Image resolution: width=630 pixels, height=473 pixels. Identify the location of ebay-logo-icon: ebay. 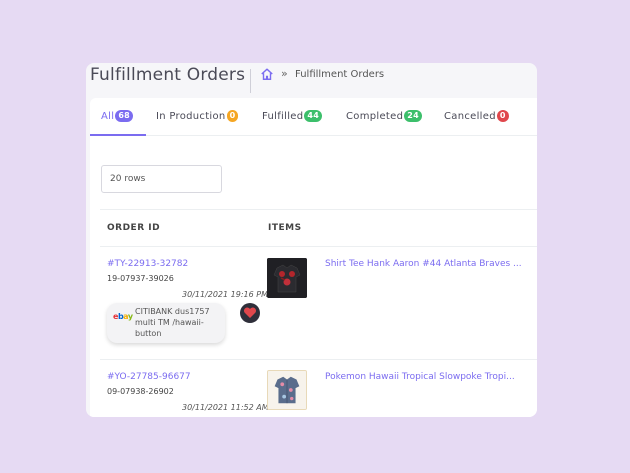
(123, 316).